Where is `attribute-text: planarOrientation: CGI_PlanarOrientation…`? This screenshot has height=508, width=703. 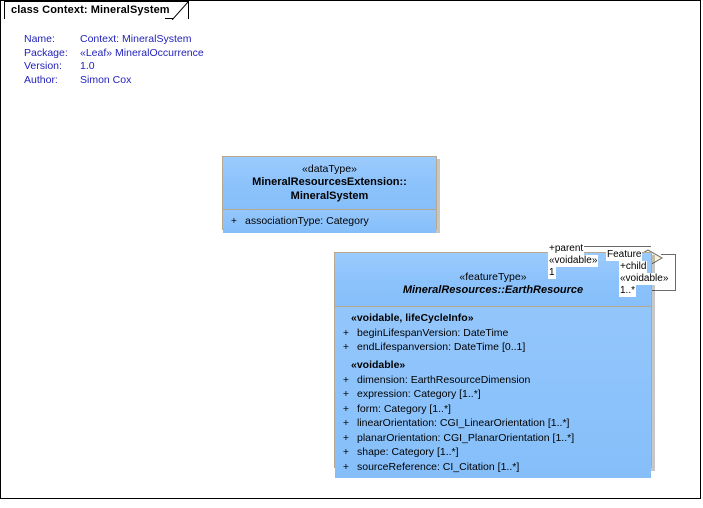
attribute-text: planarOrientation: CGI_PlanarOrientation… is located at coordinates (466, 437).